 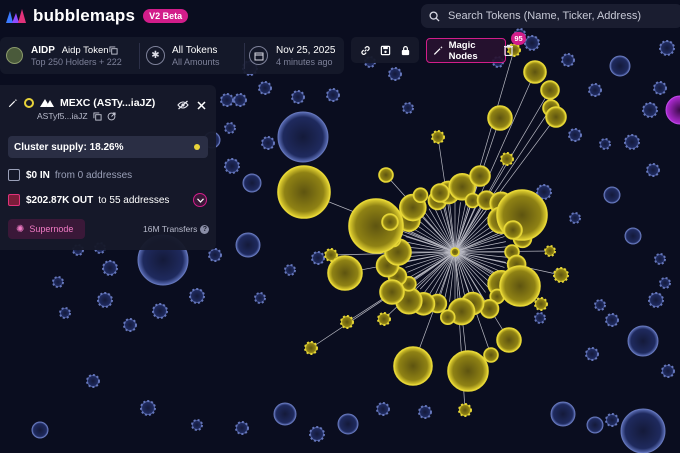 What do you see at coordinates (183, 105) in the screenshot?
I see `hide-icon` at bounding box center [183, 105].